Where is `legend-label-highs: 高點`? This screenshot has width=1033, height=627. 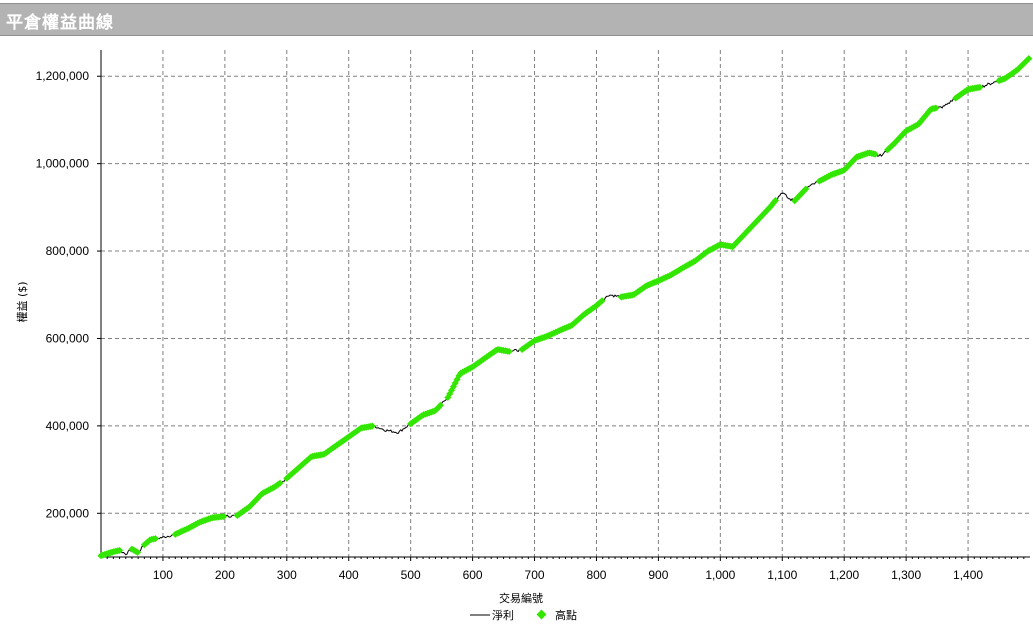 legend-label-highs: 高點 is located at coordinates (566, 615).